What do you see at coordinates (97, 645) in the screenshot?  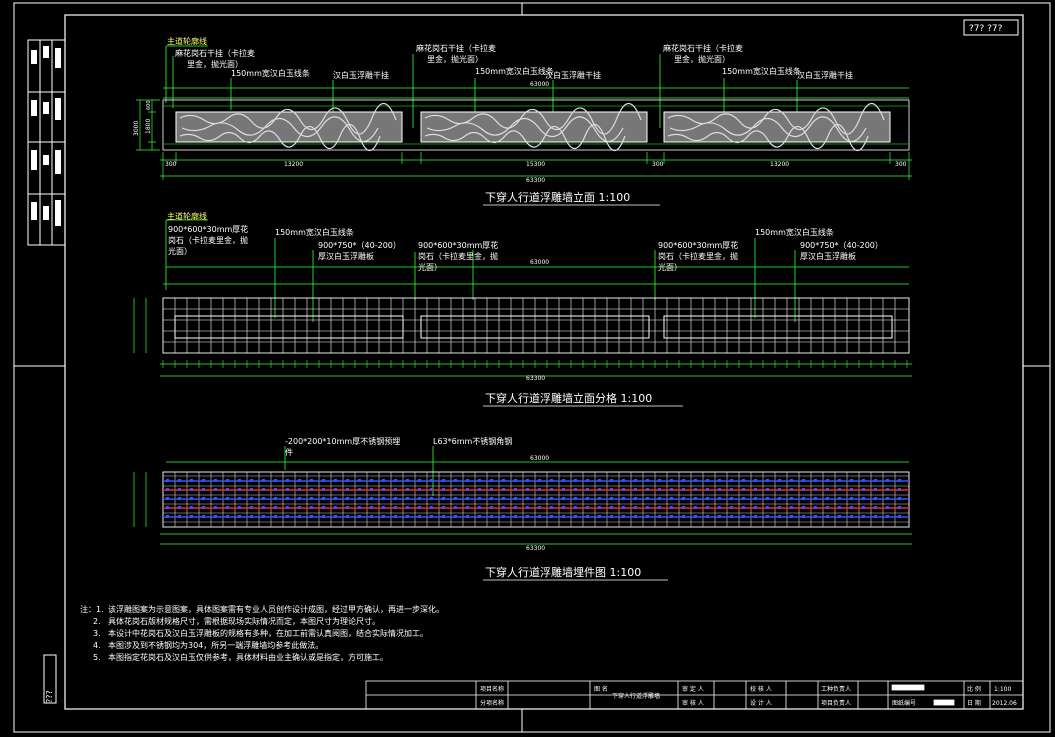 I see `note-num-4: 4.` at bounding box center [97, 645].